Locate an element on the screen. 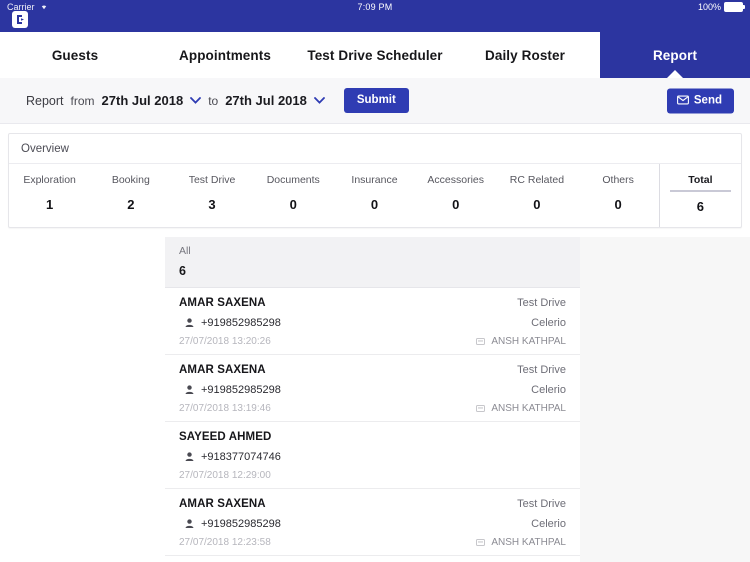 This screenshot has height=562, width=750. chevron-down-icon is located at coordinates (196, 100).